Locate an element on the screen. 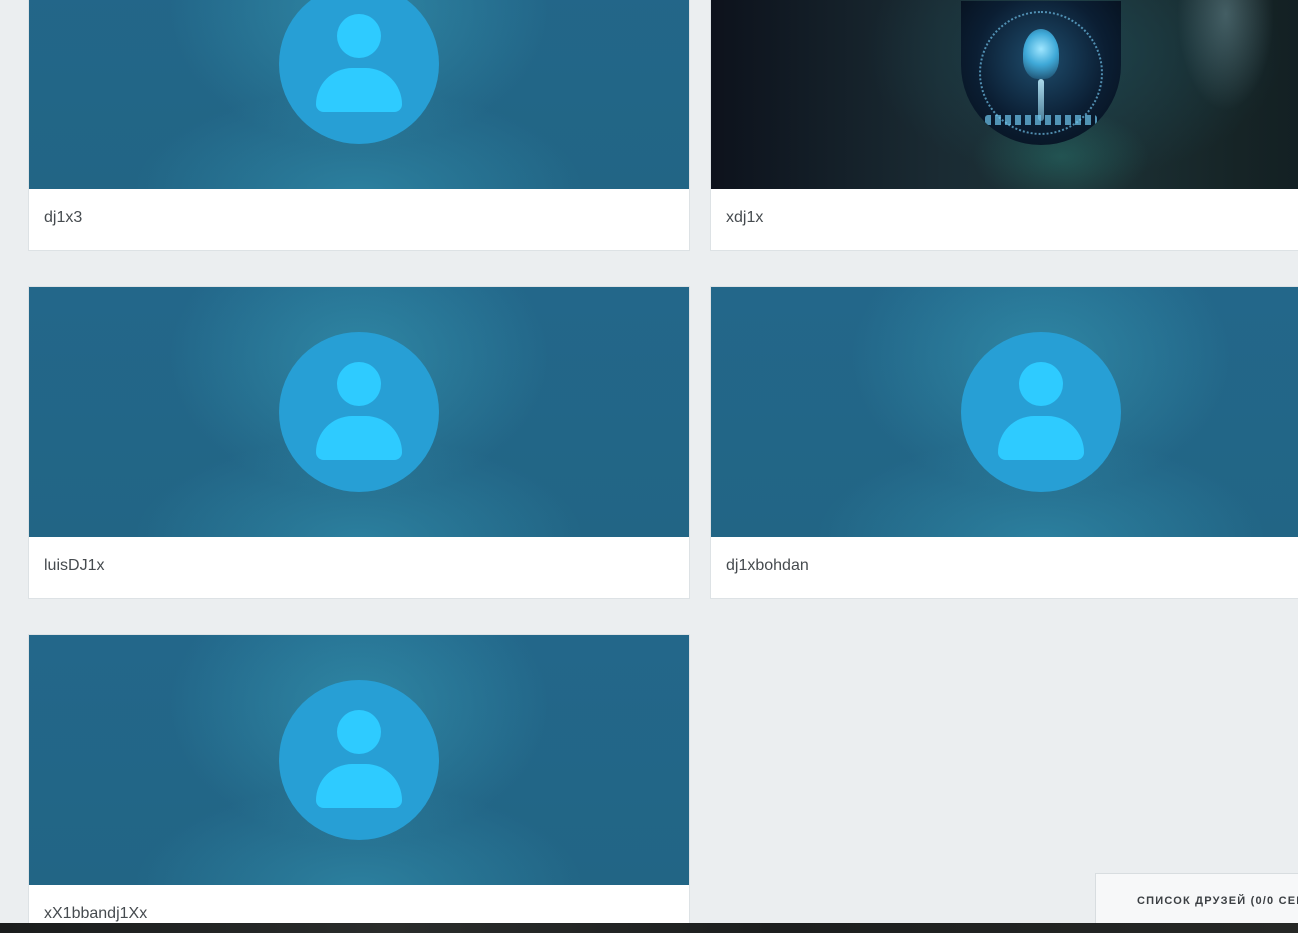  avatar-photo-lights is located at coordinates (1041, 120).